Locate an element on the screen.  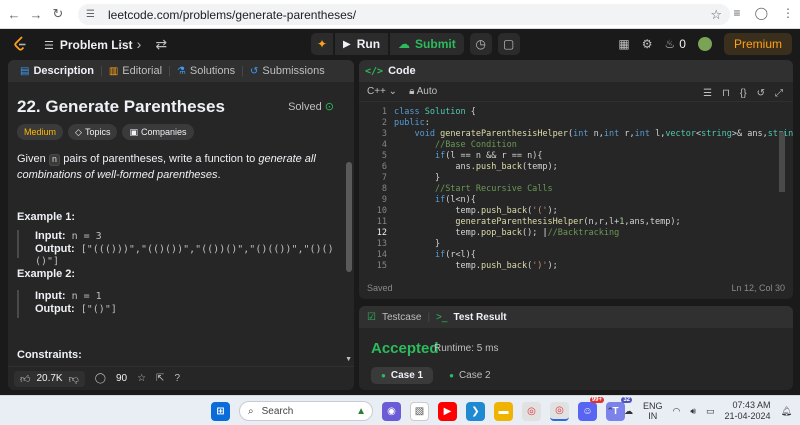
language-select: C++ ⌄ is located at coordinates (382, 91).